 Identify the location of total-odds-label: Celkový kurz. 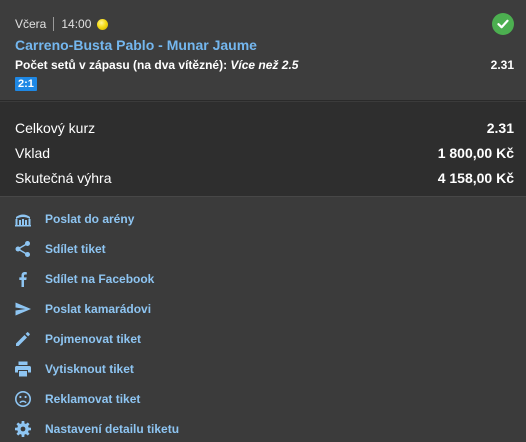
(55, 128).